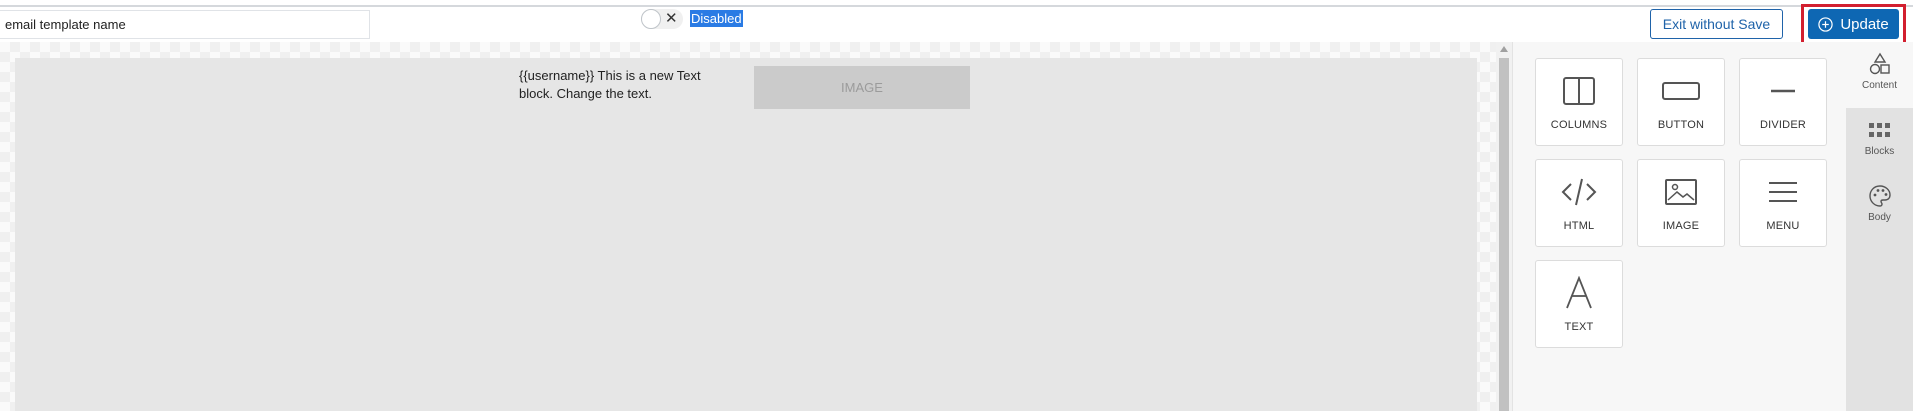 The height and width of the screenshot is (411, 1913). What do you see at coordinates (662, 19) in the screenshot?
I see `status-toggle: ✕` at bounding box center [662, 19].